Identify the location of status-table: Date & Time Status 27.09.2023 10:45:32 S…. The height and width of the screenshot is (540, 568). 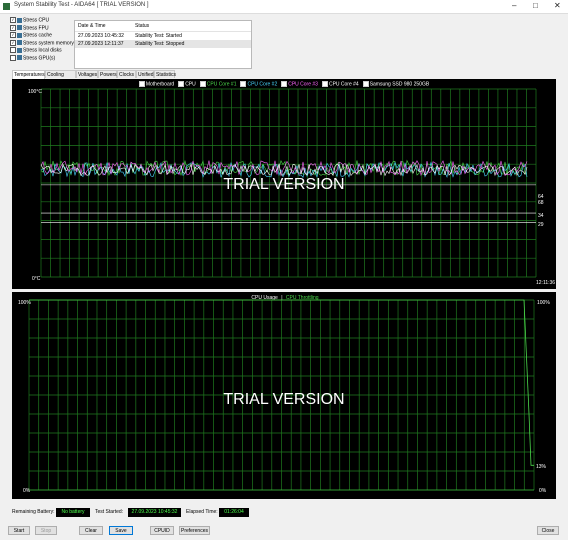
(163, 44).